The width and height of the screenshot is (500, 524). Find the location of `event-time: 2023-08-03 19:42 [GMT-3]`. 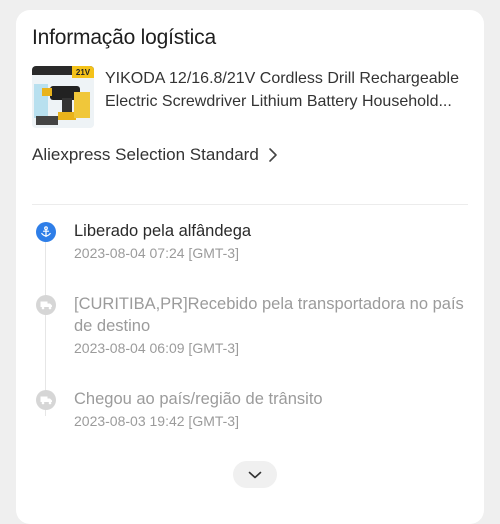

event-time: 2023-08-03 19:42 [GMT-3] is located at coordinates (156, 421).